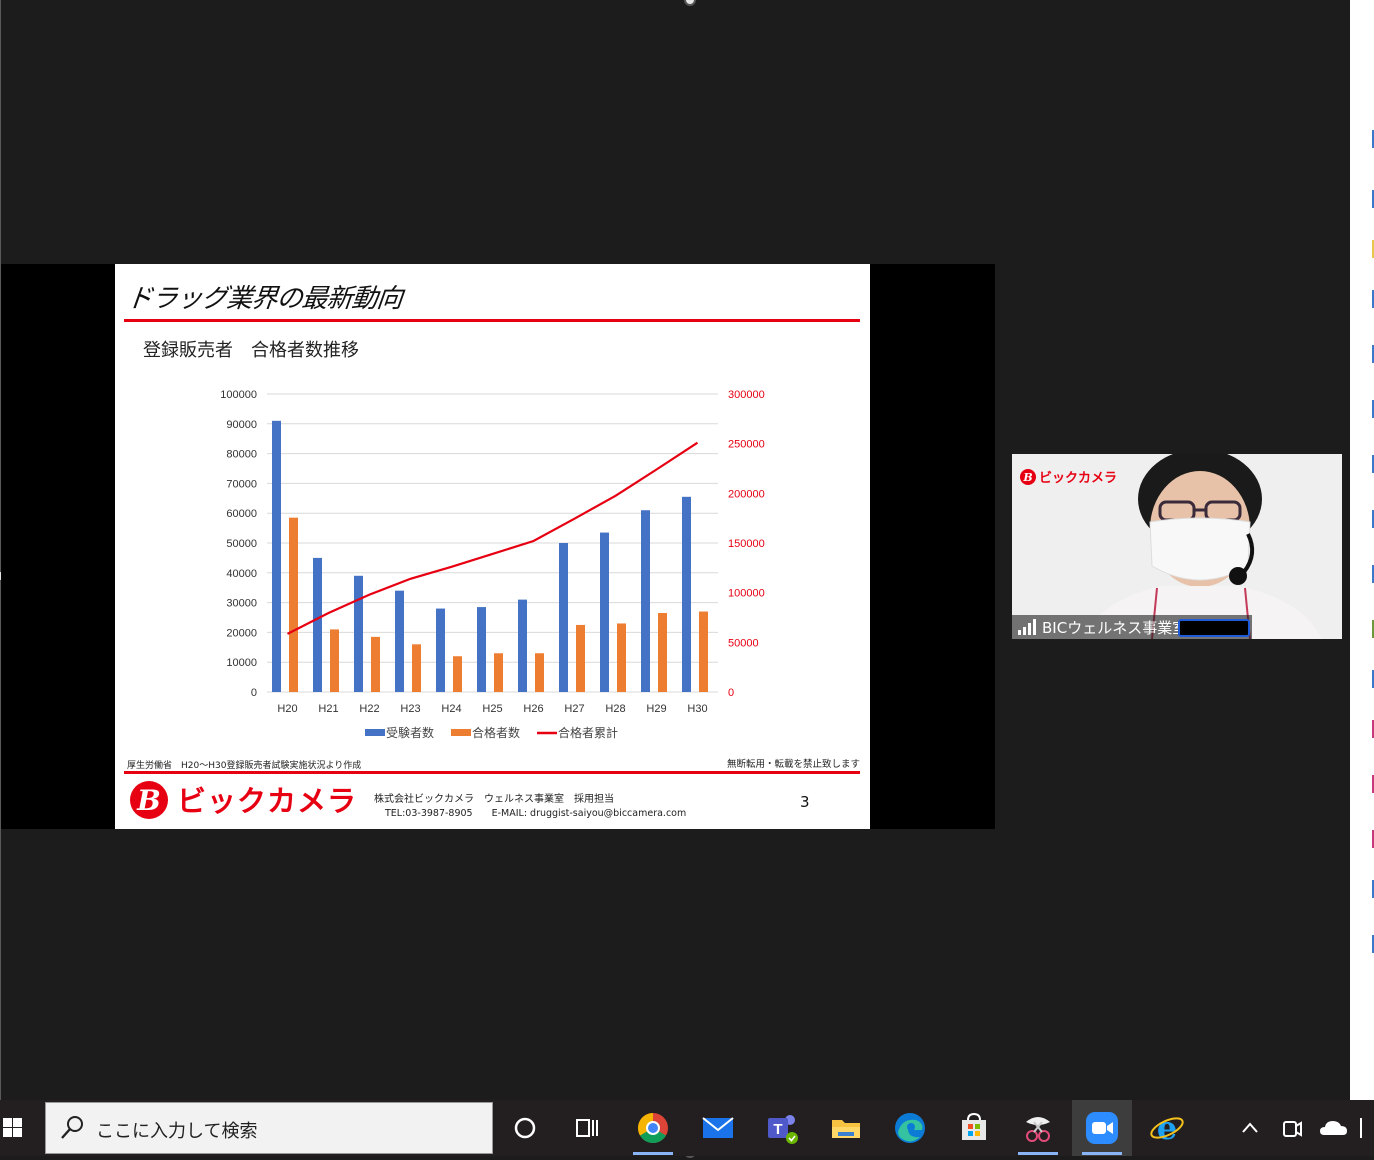 The image size is (1374, 1160). Describe the element at coordinates (492, 772) in the screenshot. I see `footer-rule` at that location.